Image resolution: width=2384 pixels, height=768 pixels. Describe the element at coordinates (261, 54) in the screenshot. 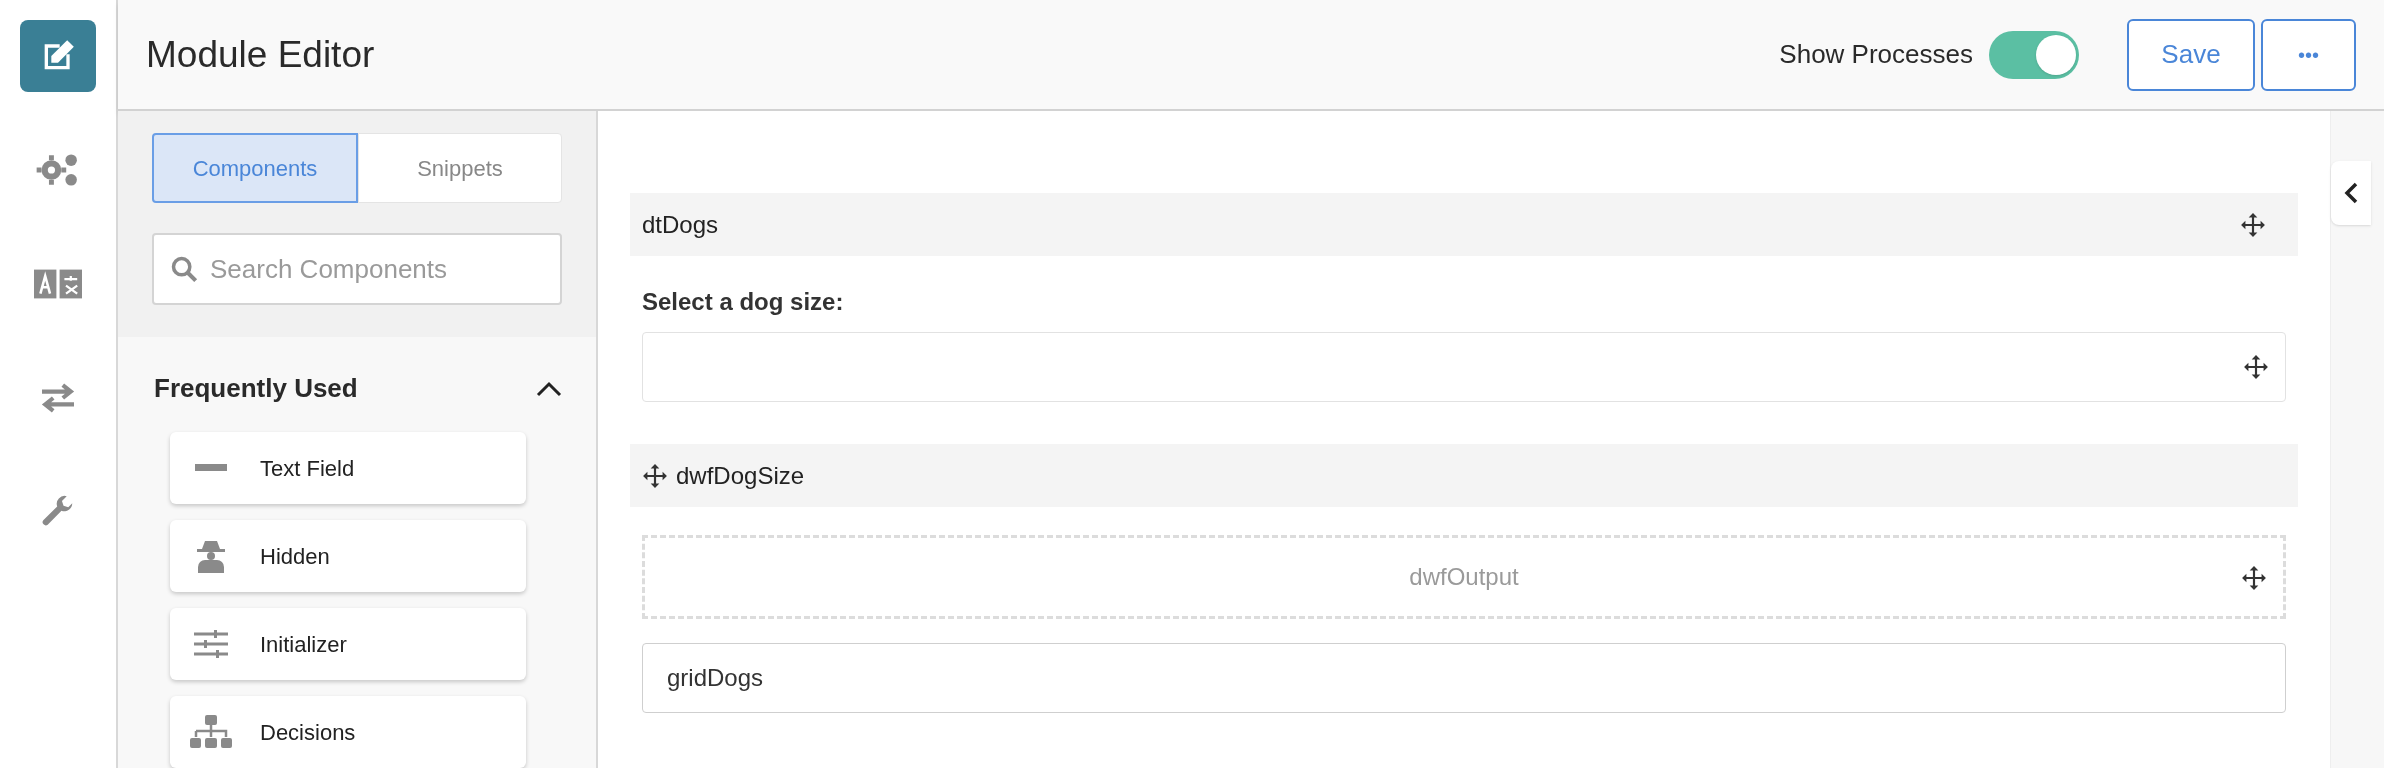

I see `page-title: Module Editor` at that location.